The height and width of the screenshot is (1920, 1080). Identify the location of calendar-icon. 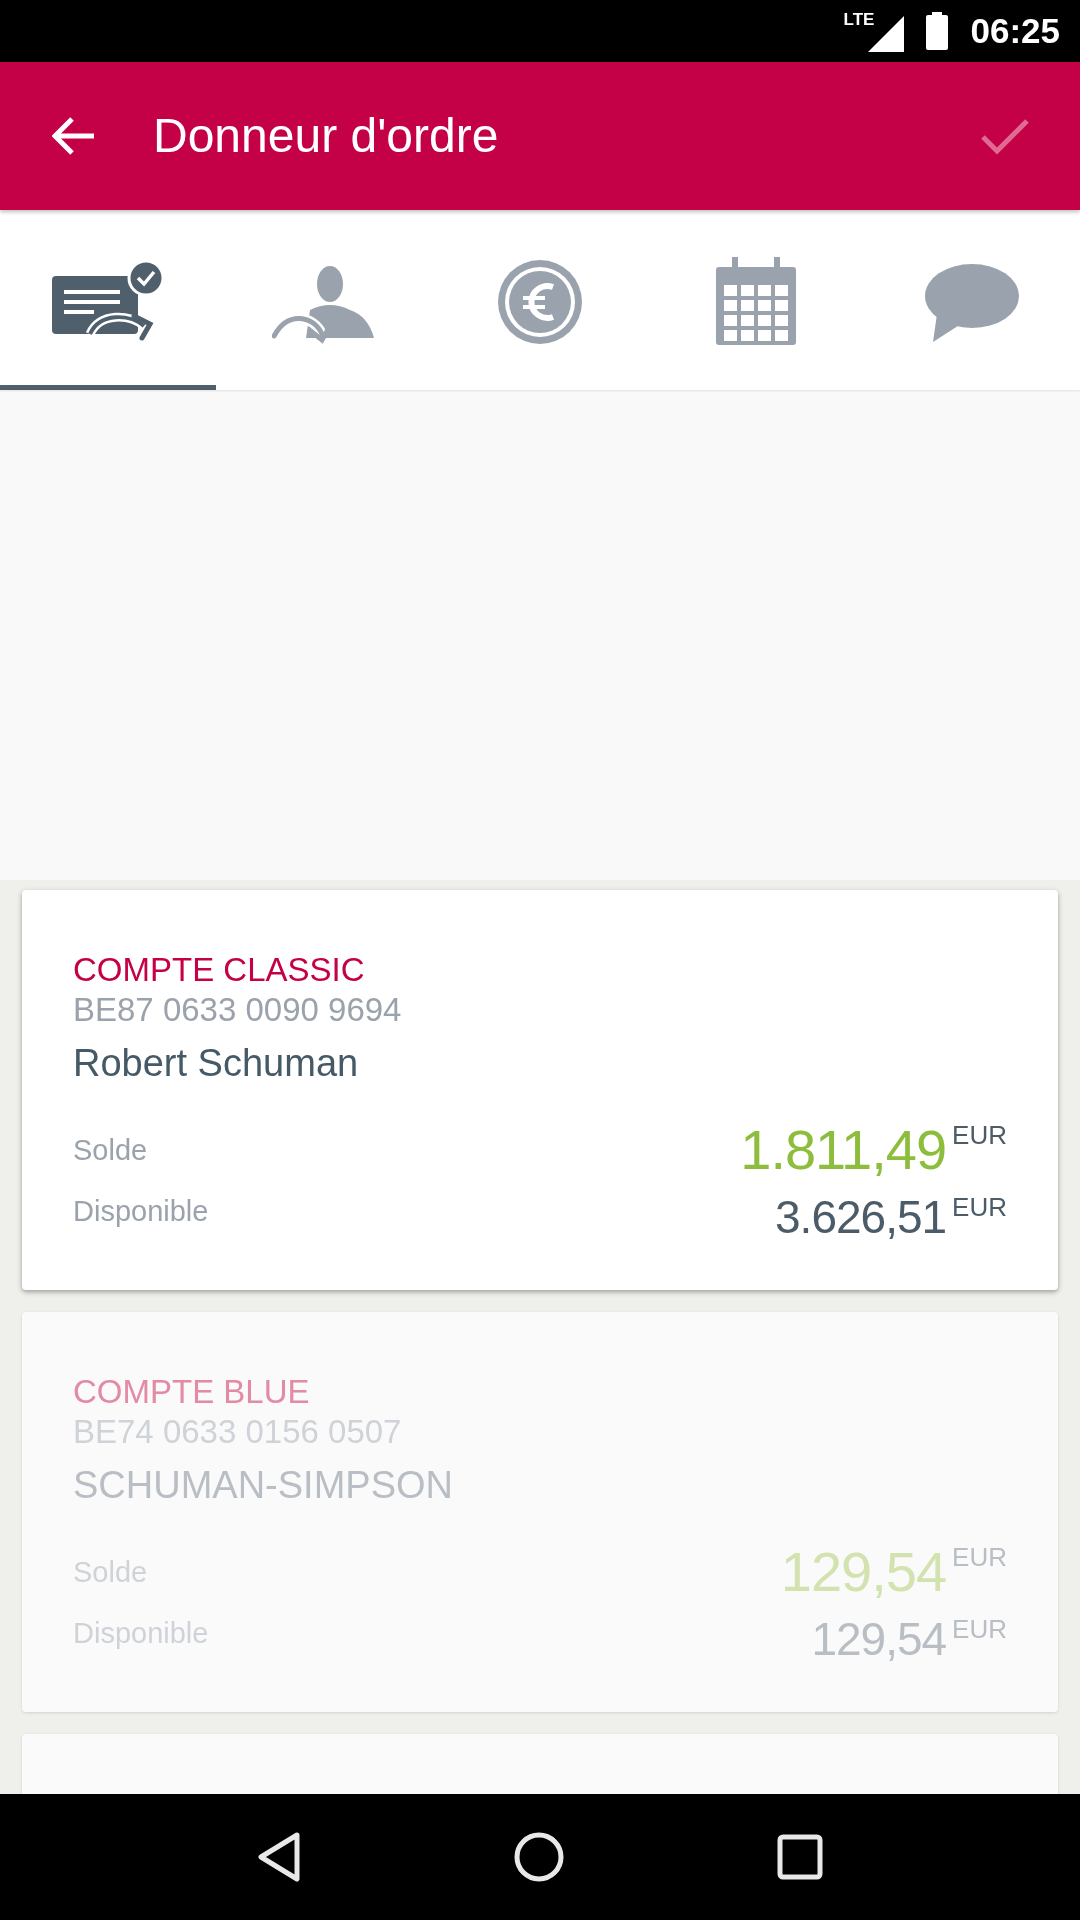
(756, 301).